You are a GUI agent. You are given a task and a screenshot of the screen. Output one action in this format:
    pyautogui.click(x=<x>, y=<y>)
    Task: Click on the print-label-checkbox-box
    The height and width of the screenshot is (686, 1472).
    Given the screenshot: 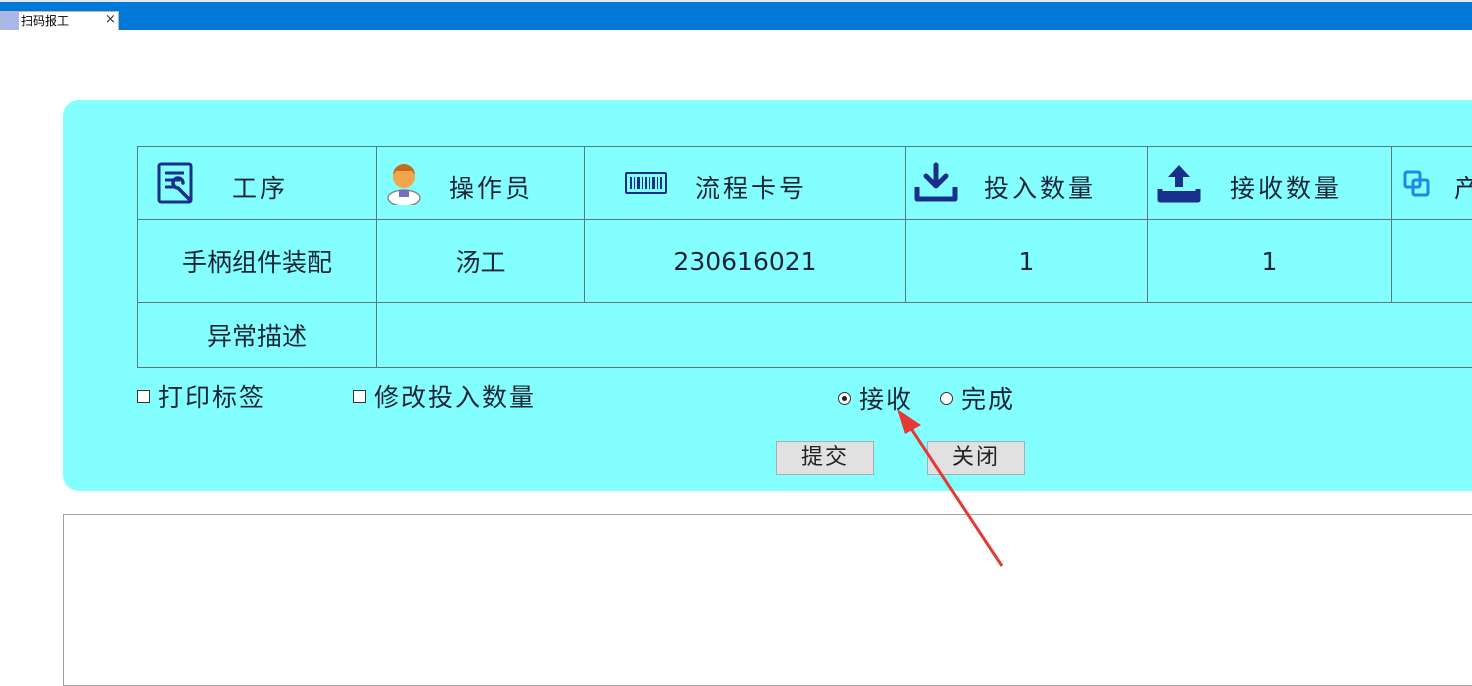 What is the action you would take?
    pyautogui.click(x=143, y=396)
    